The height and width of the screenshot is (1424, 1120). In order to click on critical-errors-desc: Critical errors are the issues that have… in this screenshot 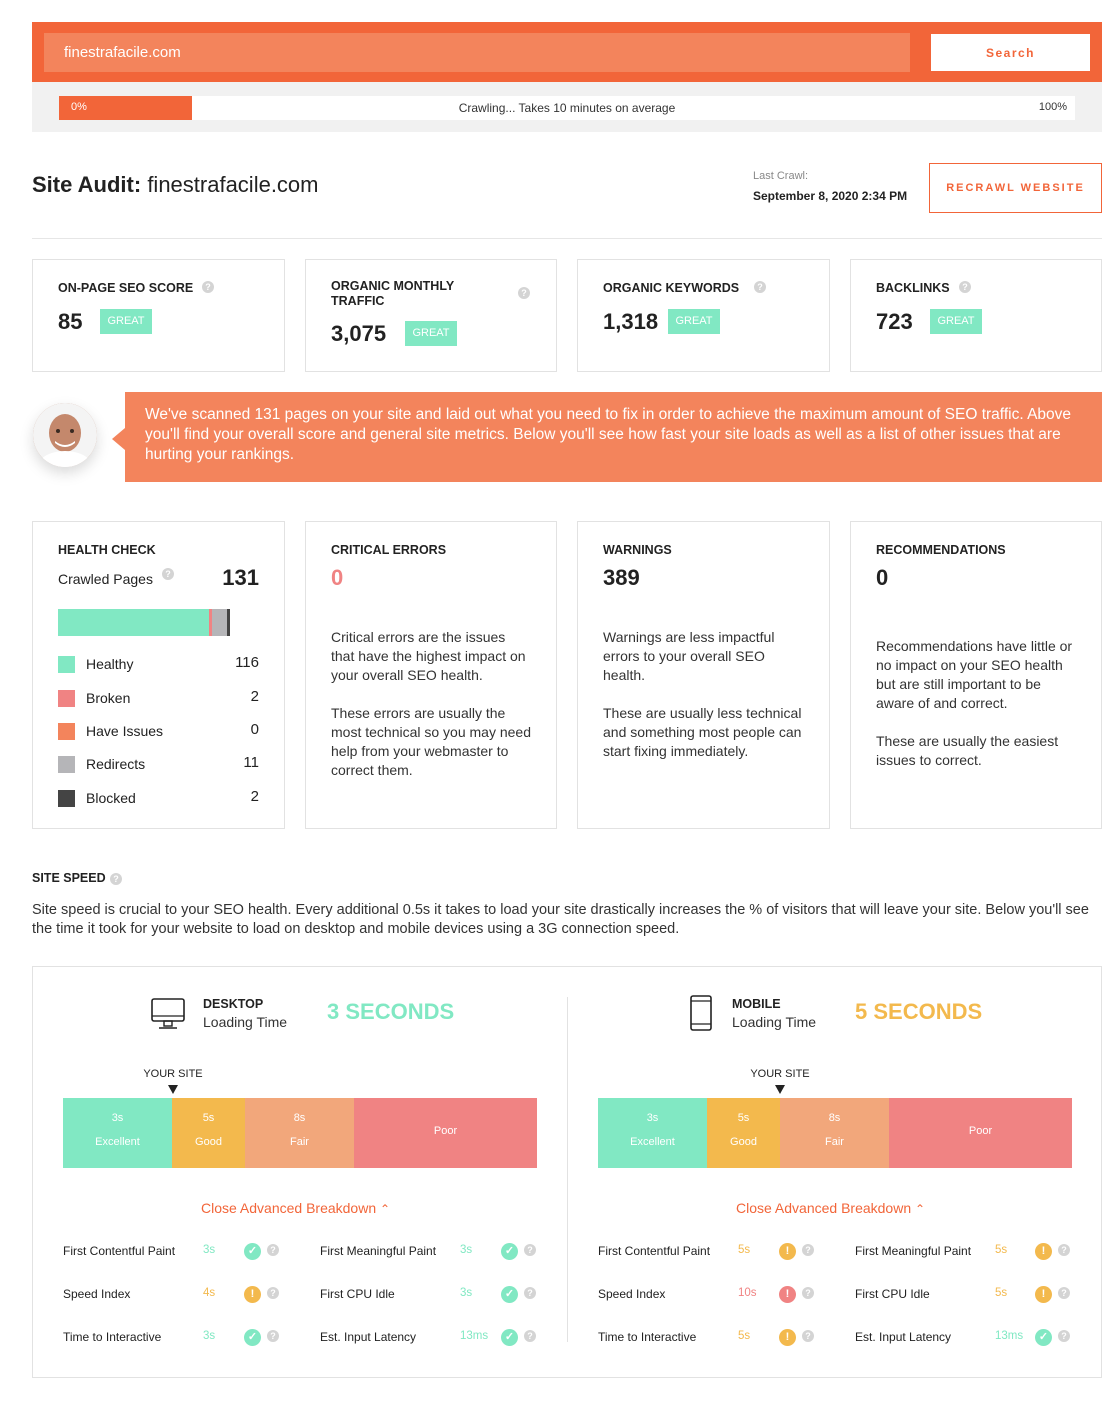, I will do `click(428, 656)`.